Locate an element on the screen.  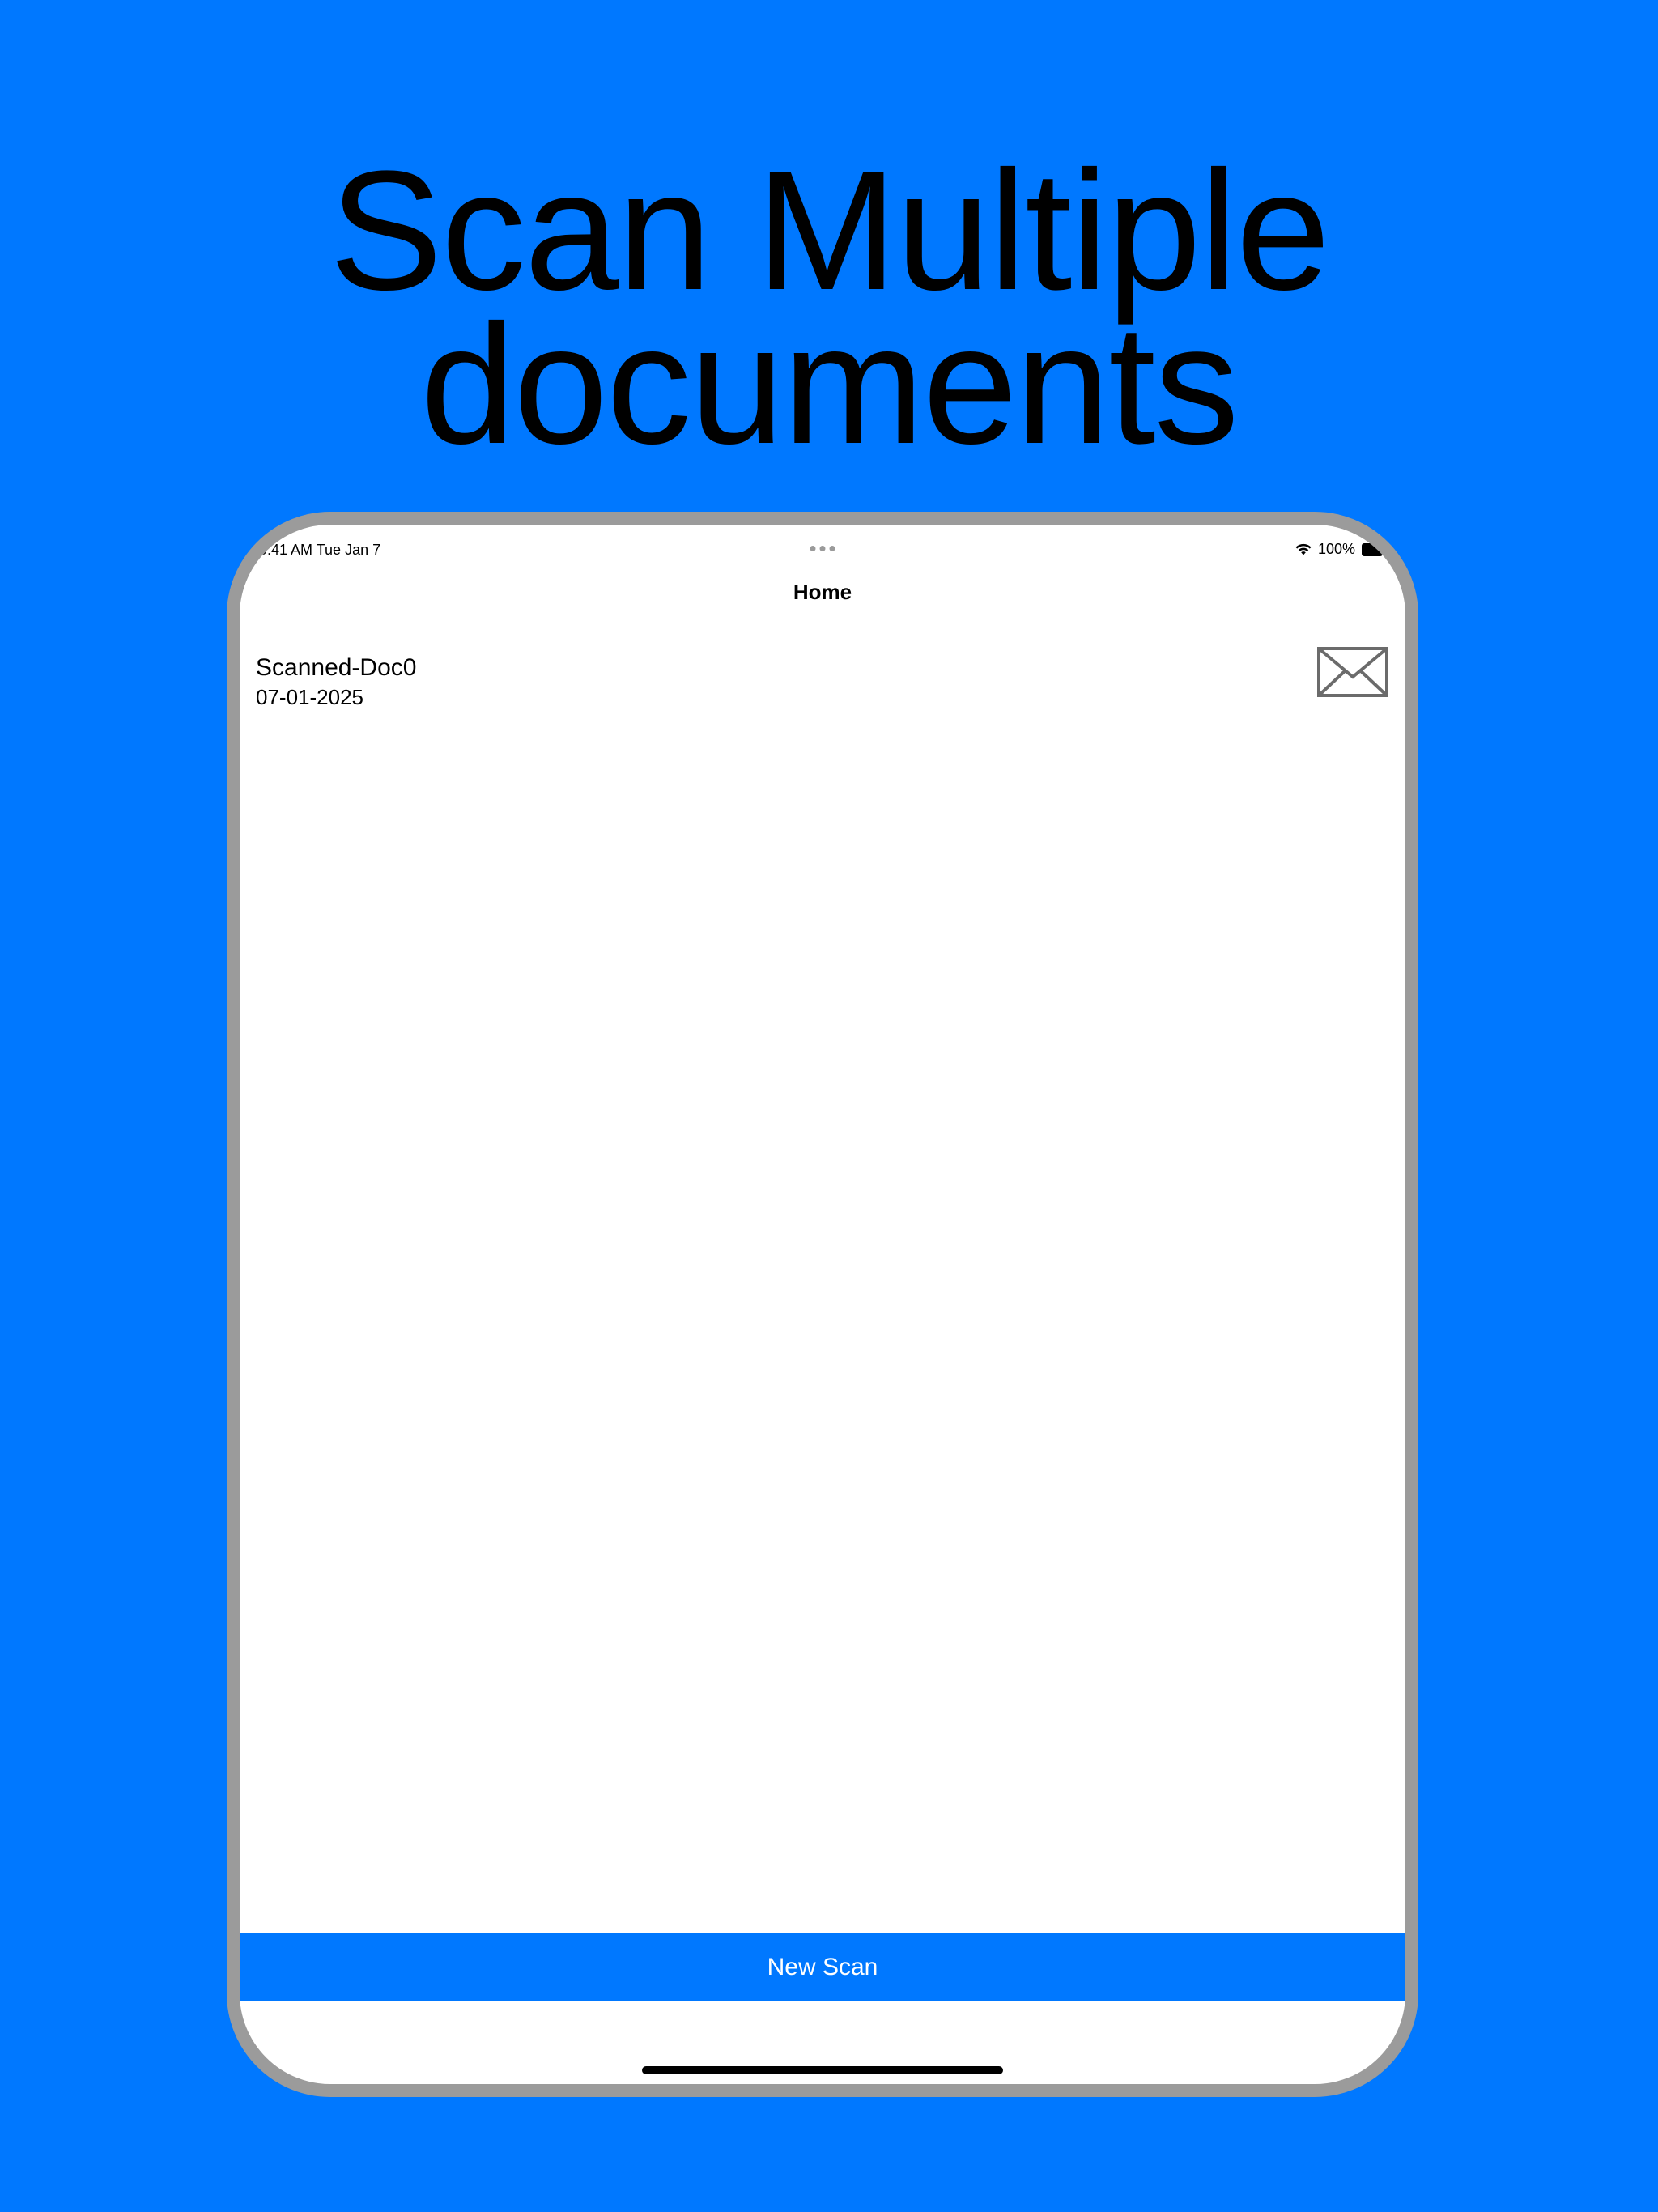
multitasking-dots-icon is located at coordinates (822, 548).